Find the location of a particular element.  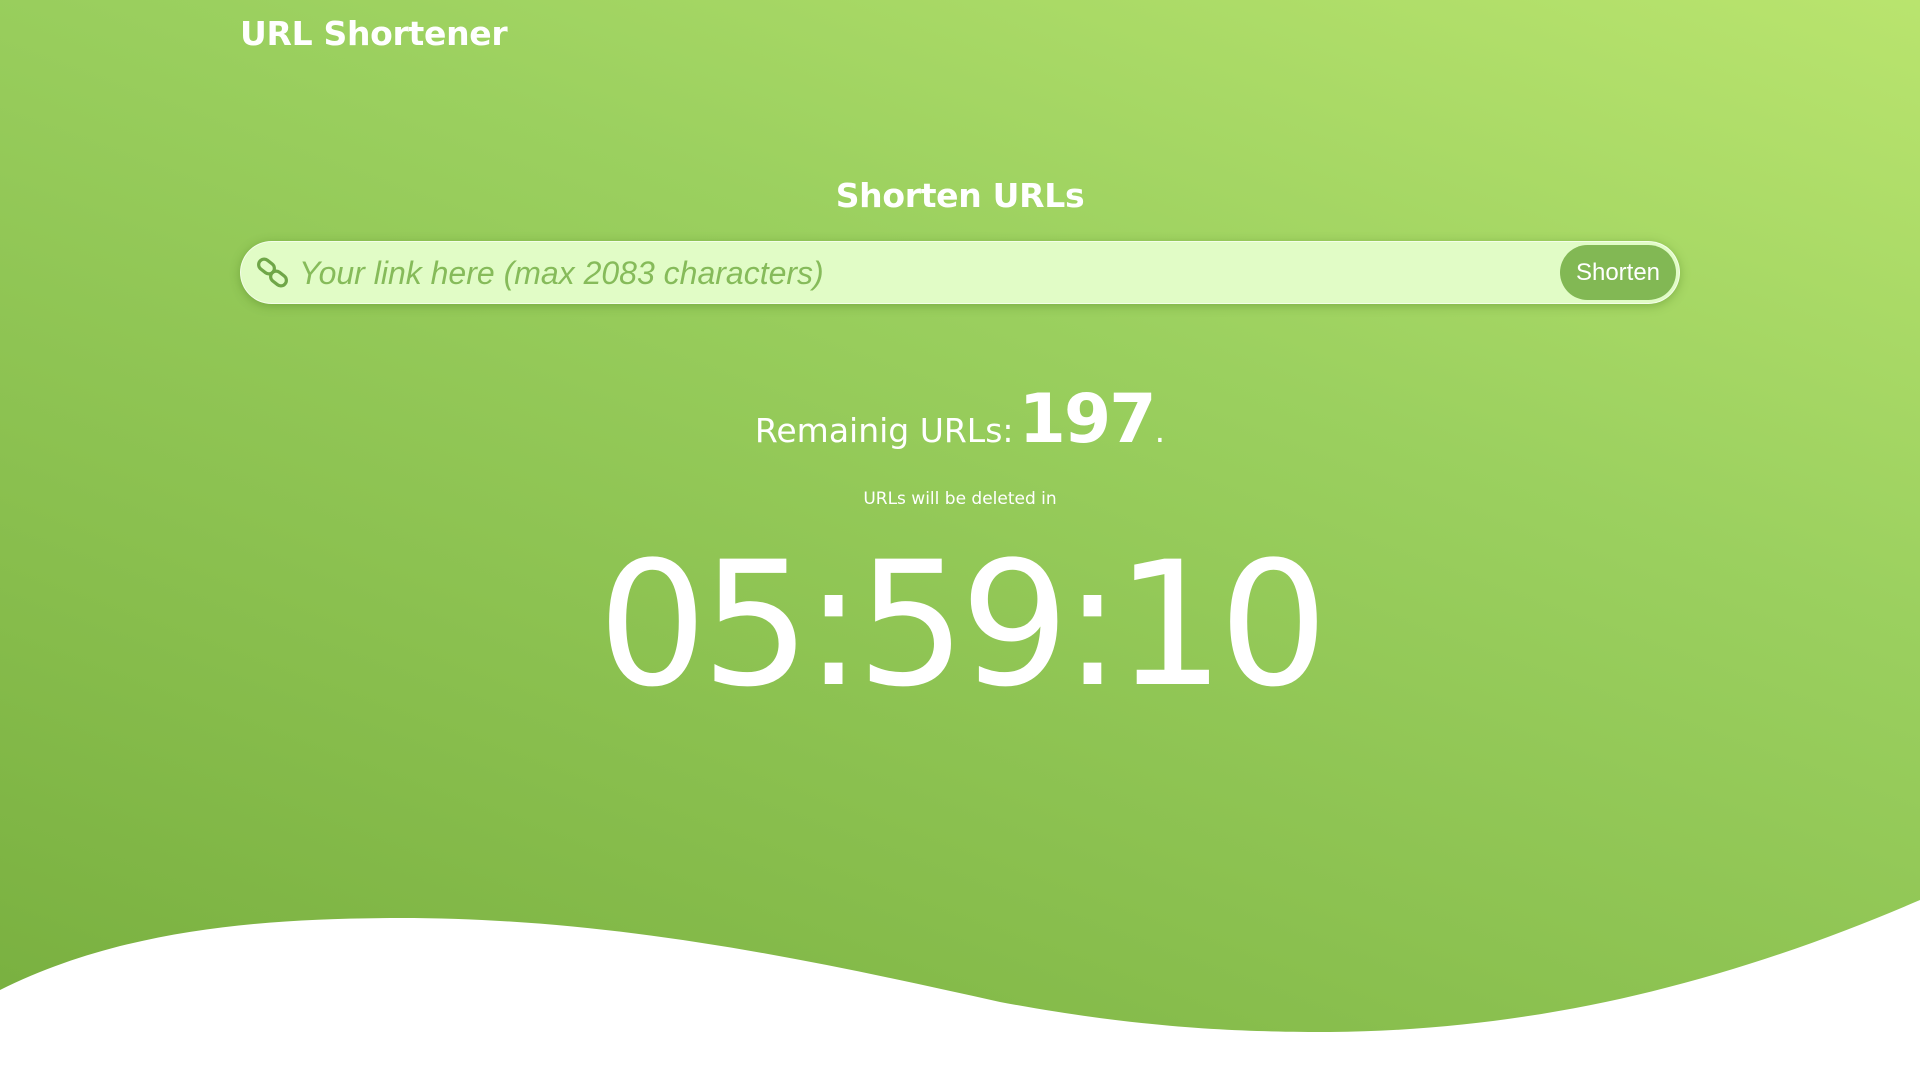

remaining-urls-count: 197 is located at coordinates (1087, 419).